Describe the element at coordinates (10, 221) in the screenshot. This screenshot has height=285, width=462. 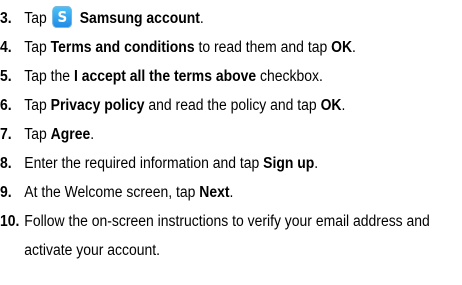
I see `step-number: 10.` at that location.